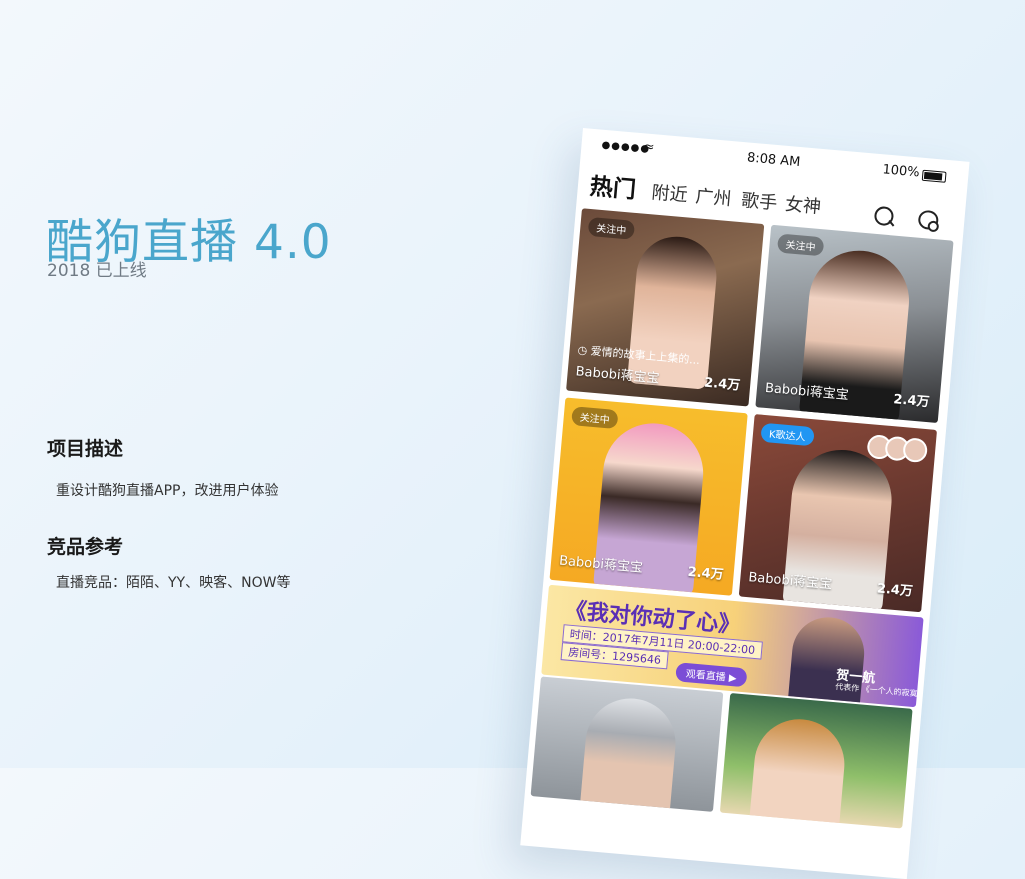 The image size is (1025, 879). I want to click on watch-live-label: 观看直播, so click(706, 676).